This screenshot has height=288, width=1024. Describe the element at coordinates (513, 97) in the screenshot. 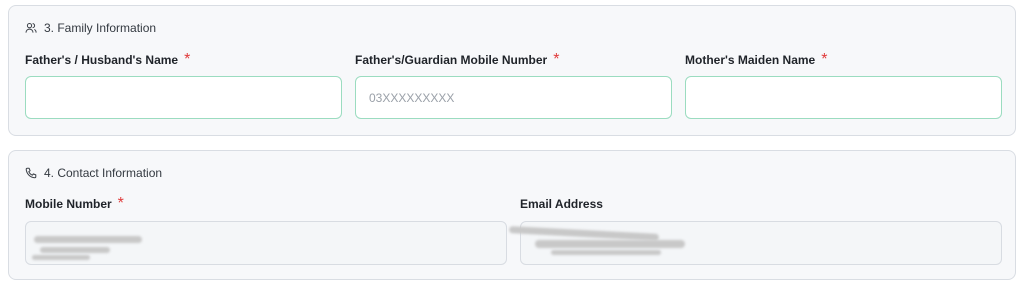

I see `guardian-mobile-input` at that location.